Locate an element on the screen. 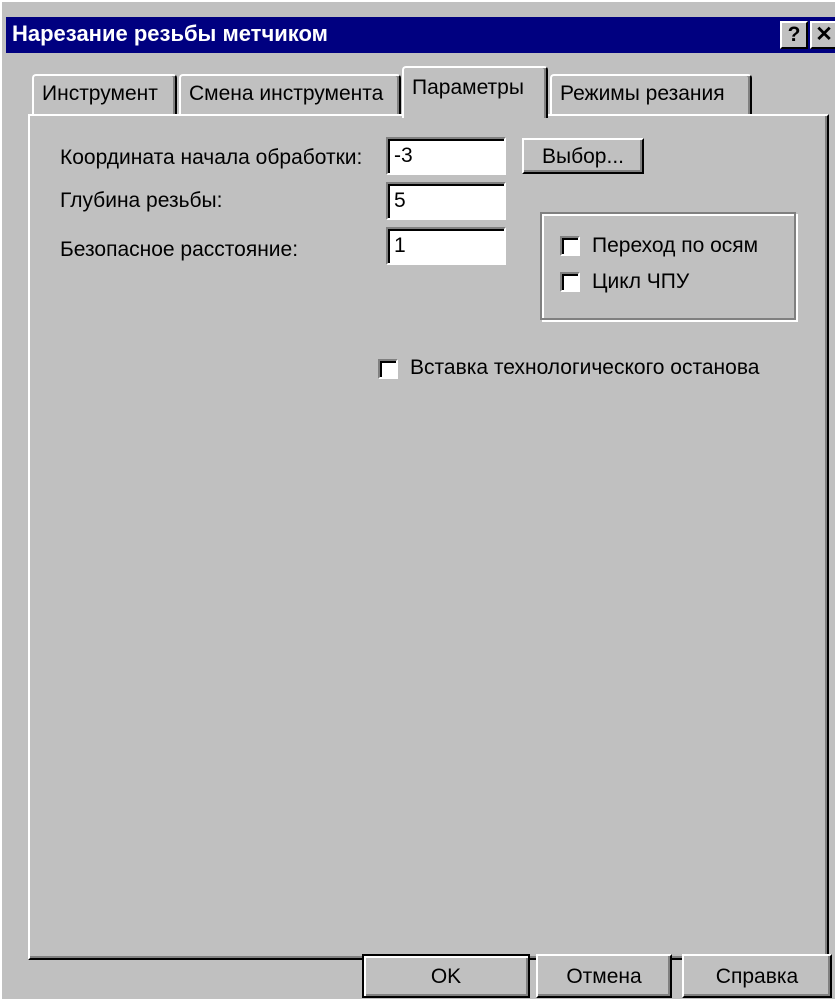 This screenshot has height=999, width=835. depth-label: Глубина резьбы: is located at coordinates (141, 200).